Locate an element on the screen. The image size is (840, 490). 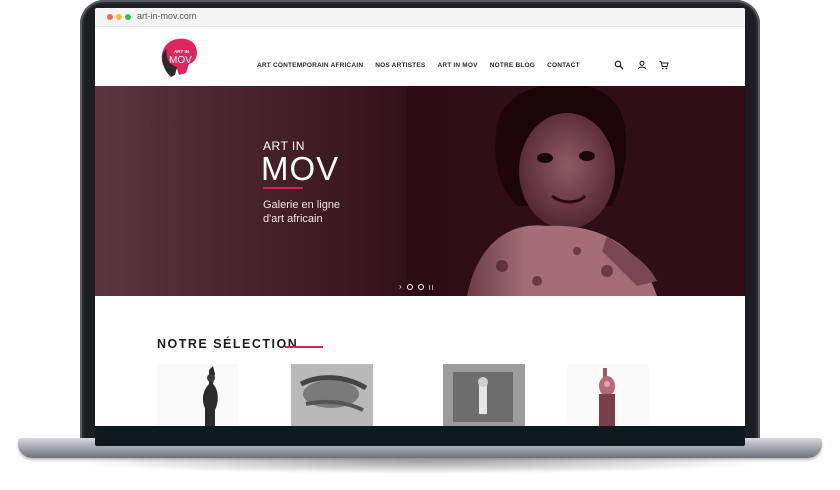
close-window-dot is located at coordinates (110, 17).